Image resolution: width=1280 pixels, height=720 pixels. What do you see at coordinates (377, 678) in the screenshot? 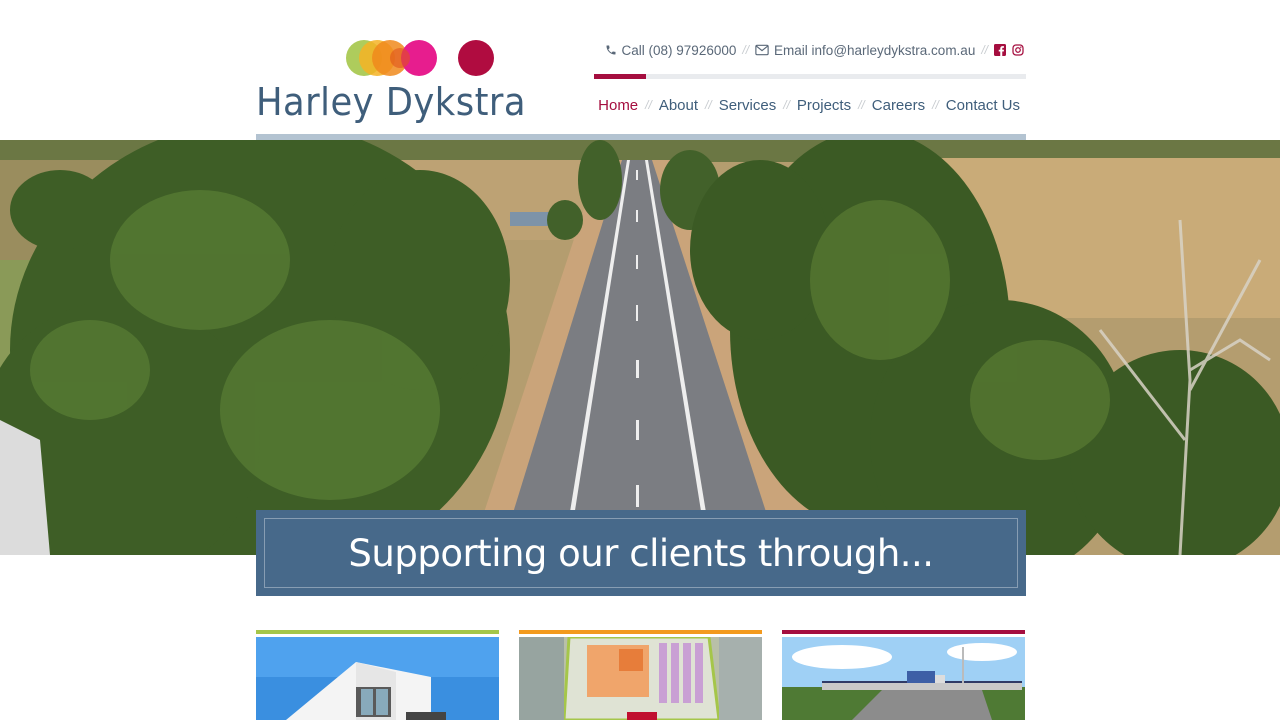
I see `apartment-building-image` at bounding box center [377, 678].